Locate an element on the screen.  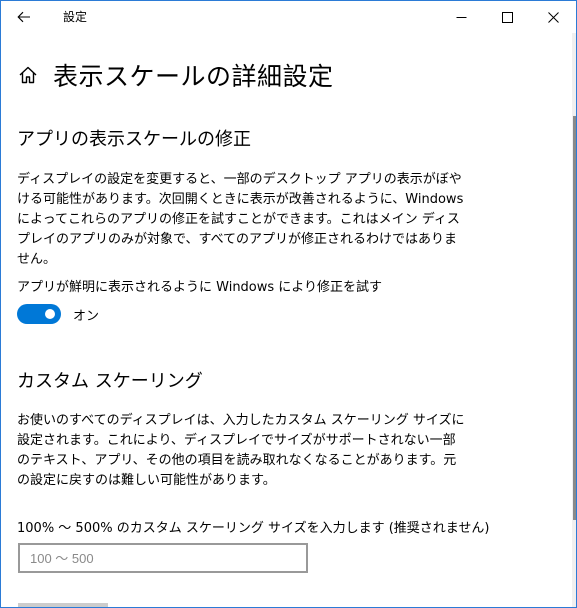
minimize-button is located at coordinates (461, 17).